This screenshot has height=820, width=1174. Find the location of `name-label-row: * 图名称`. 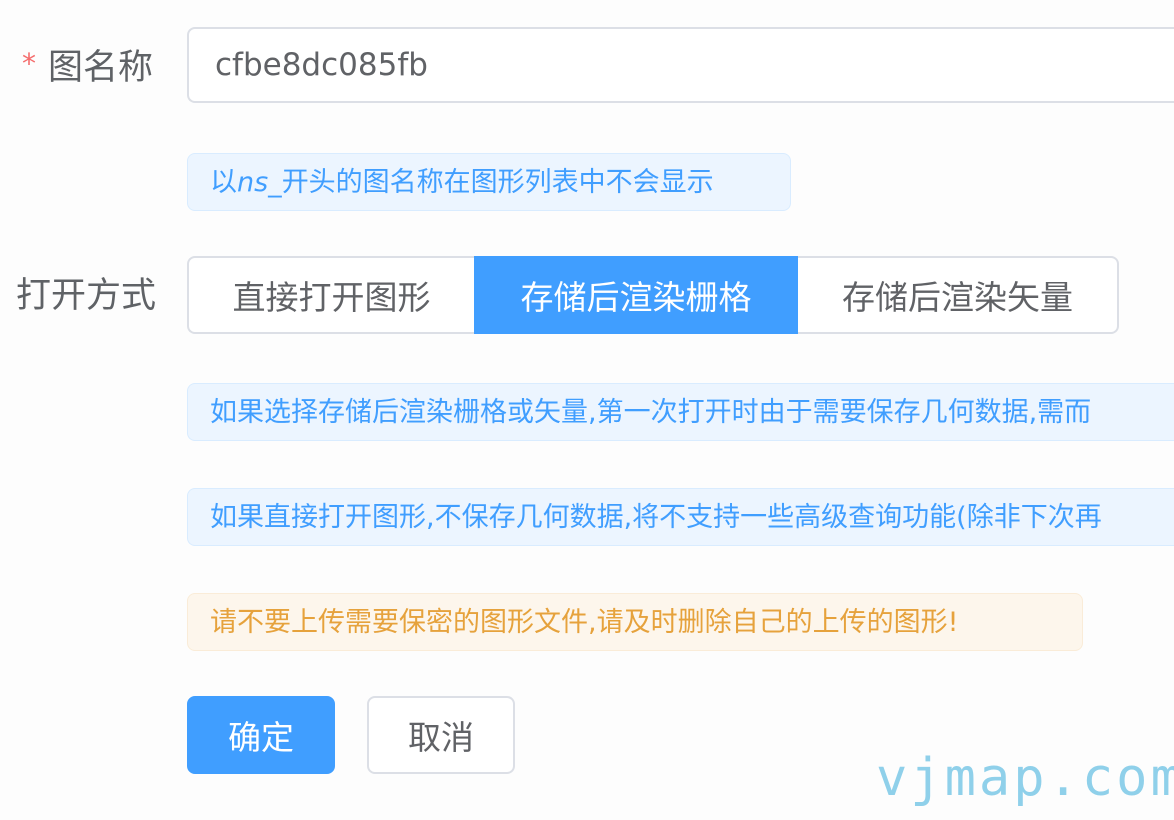

name-label-row: * 图名称 is located at coordinates (87, 68).